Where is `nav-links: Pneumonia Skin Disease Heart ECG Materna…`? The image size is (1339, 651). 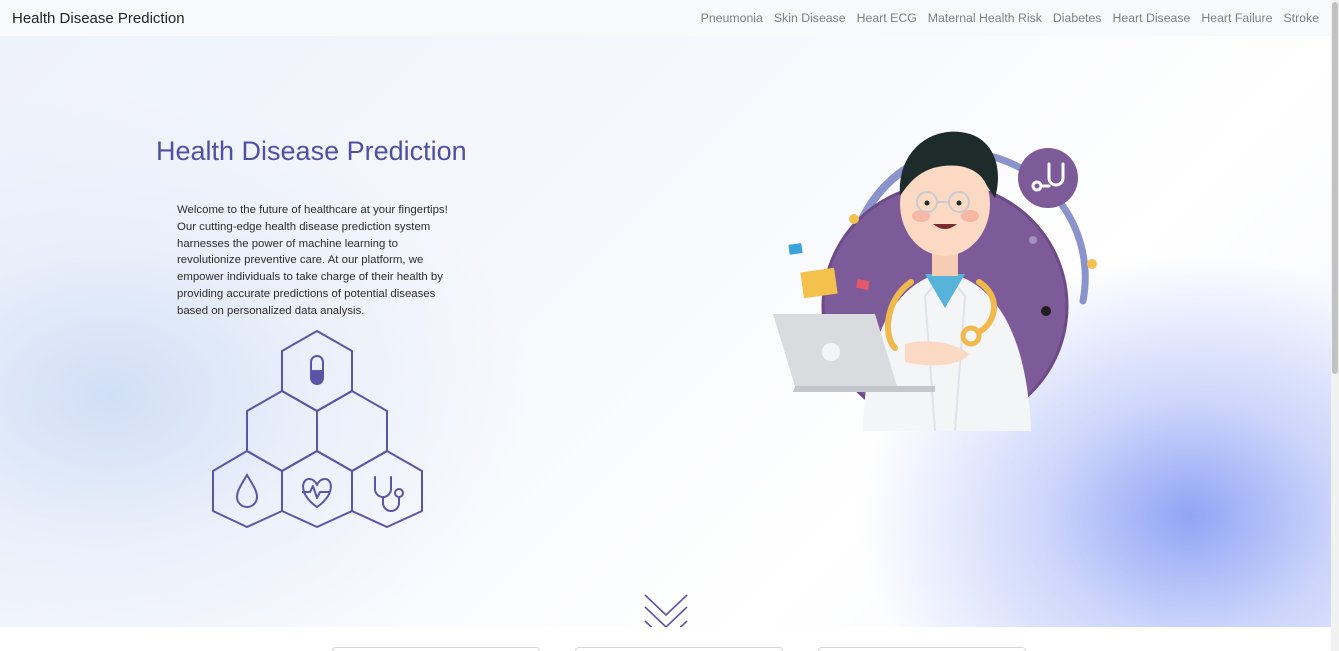
nav-links: Pneumonia Skin Disease Heart ECG Materna… is located at coordinates (1007, 18).